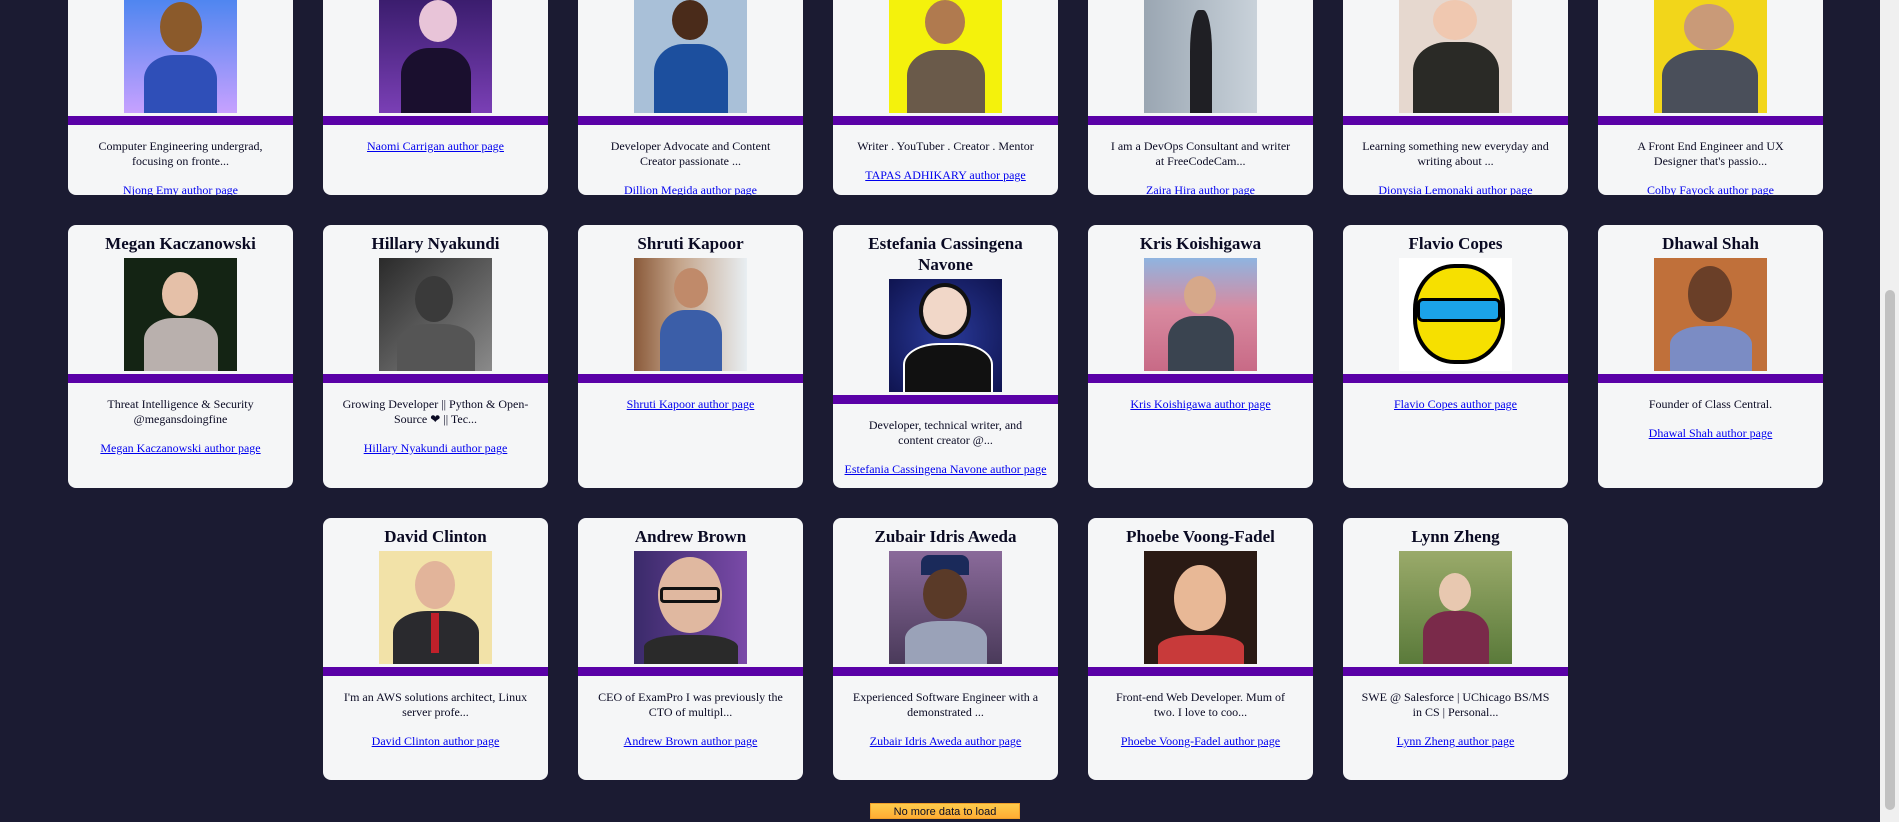  What do you see at coordinates (946, 469) in the screenshot?
I see `author-page-link: Estefania Cassingena Navone author page` at bounding box center [946, 469].